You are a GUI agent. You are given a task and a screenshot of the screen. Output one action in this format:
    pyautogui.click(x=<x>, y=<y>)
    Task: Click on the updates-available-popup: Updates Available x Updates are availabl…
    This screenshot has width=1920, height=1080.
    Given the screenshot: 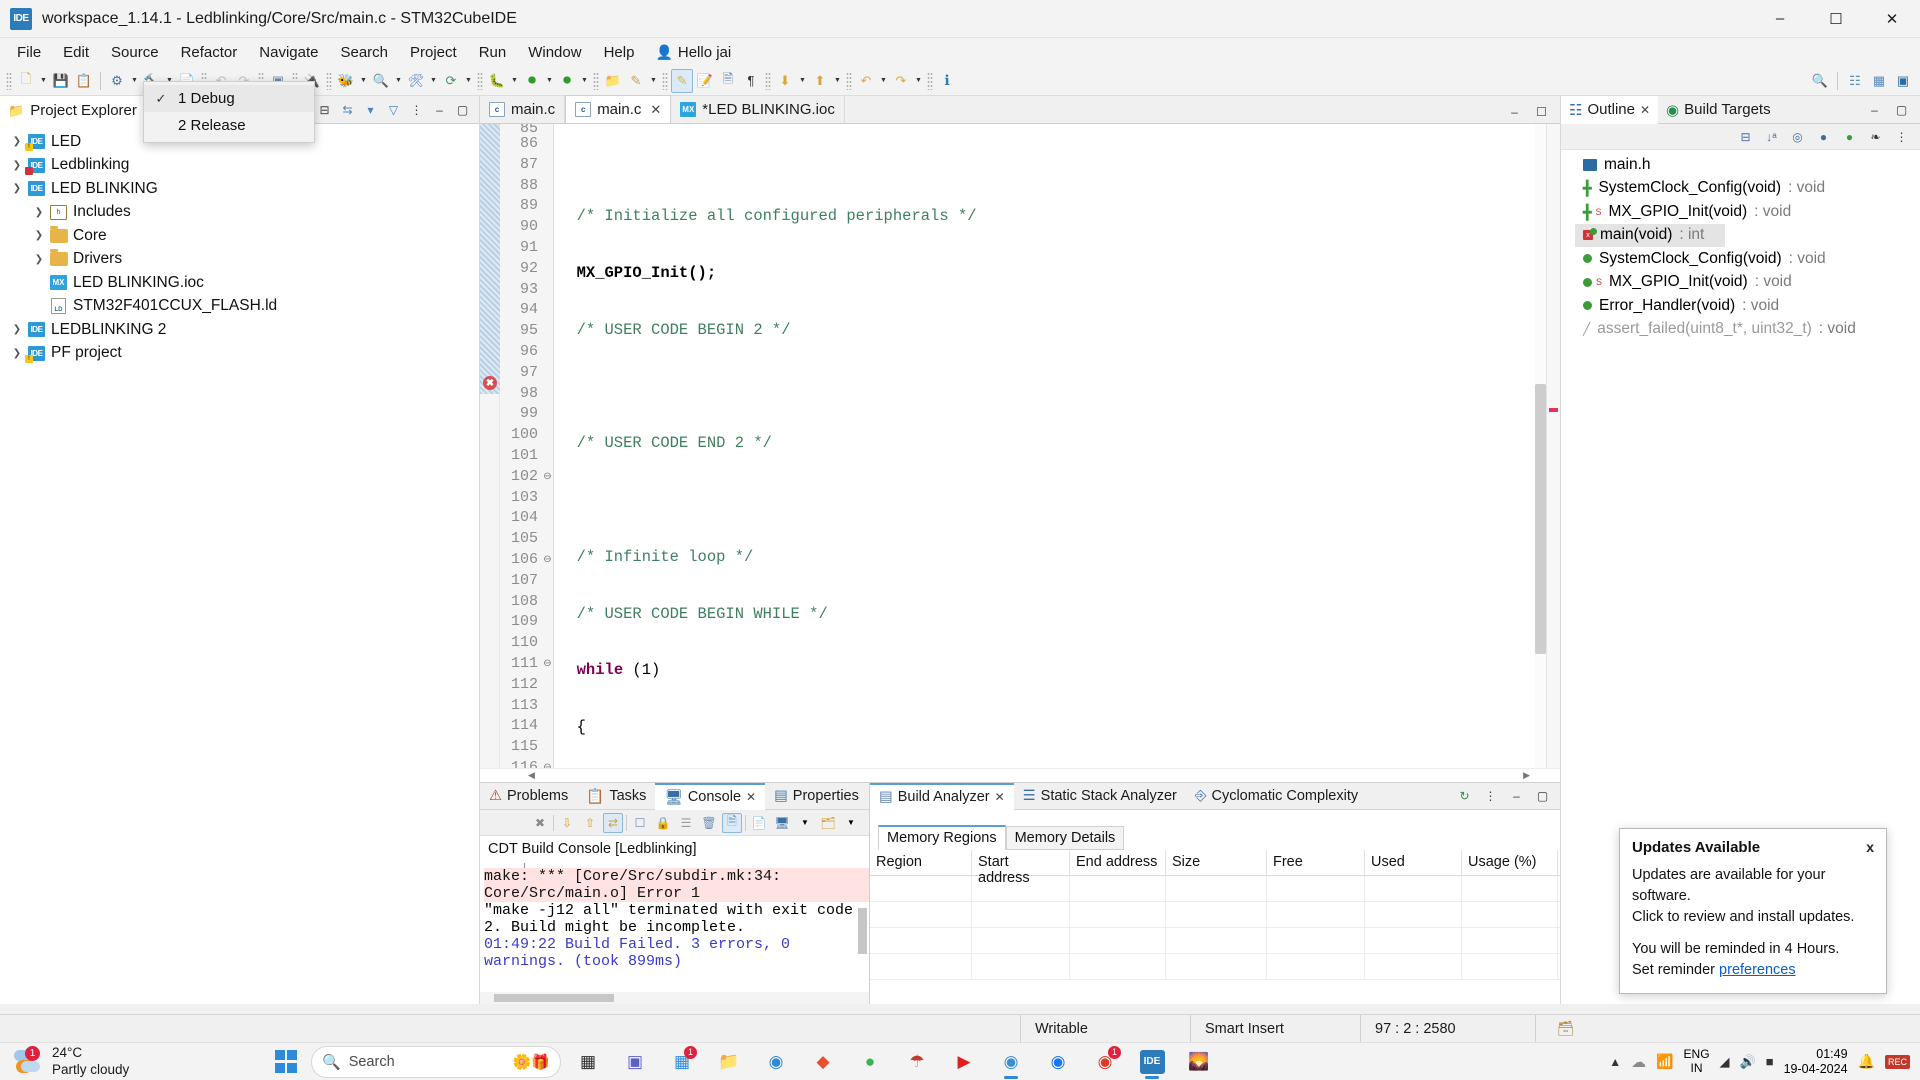 What is the action you would take?
    pyautogui.click(x=1753, y=910)
    